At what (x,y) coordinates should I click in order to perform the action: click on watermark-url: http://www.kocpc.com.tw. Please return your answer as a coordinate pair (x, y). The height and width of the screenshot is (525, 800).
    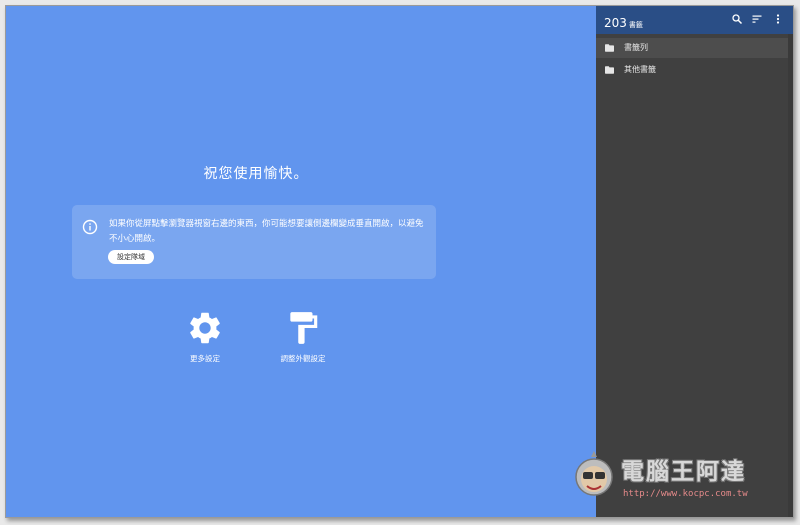
    Looking at the image, I should click on (685, 494).